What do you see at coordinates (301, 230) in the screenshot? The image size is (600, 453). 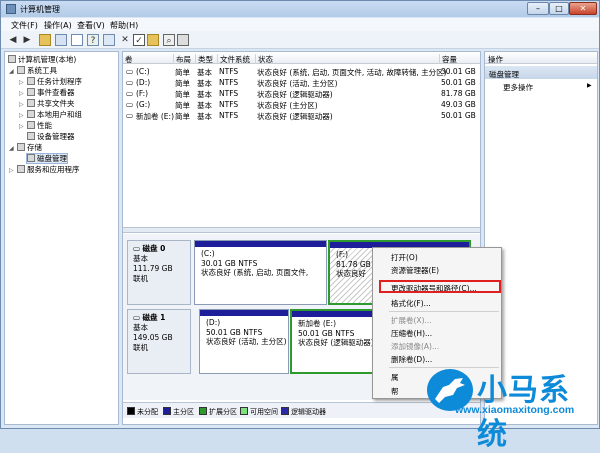 I see `pane-splitter` at bounding box center [301, 230].